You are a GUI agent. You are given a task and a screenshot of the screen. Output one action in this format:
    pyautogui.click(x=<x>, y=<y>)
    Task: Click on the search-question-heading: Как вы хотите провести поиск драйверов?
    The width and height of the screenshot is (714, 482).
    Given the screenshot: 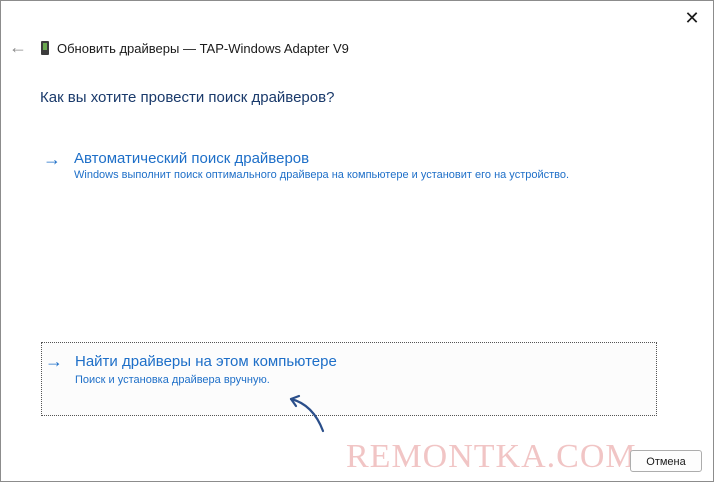 What is the action you would take?
    pyautogui.click(x=187, y=97)
    